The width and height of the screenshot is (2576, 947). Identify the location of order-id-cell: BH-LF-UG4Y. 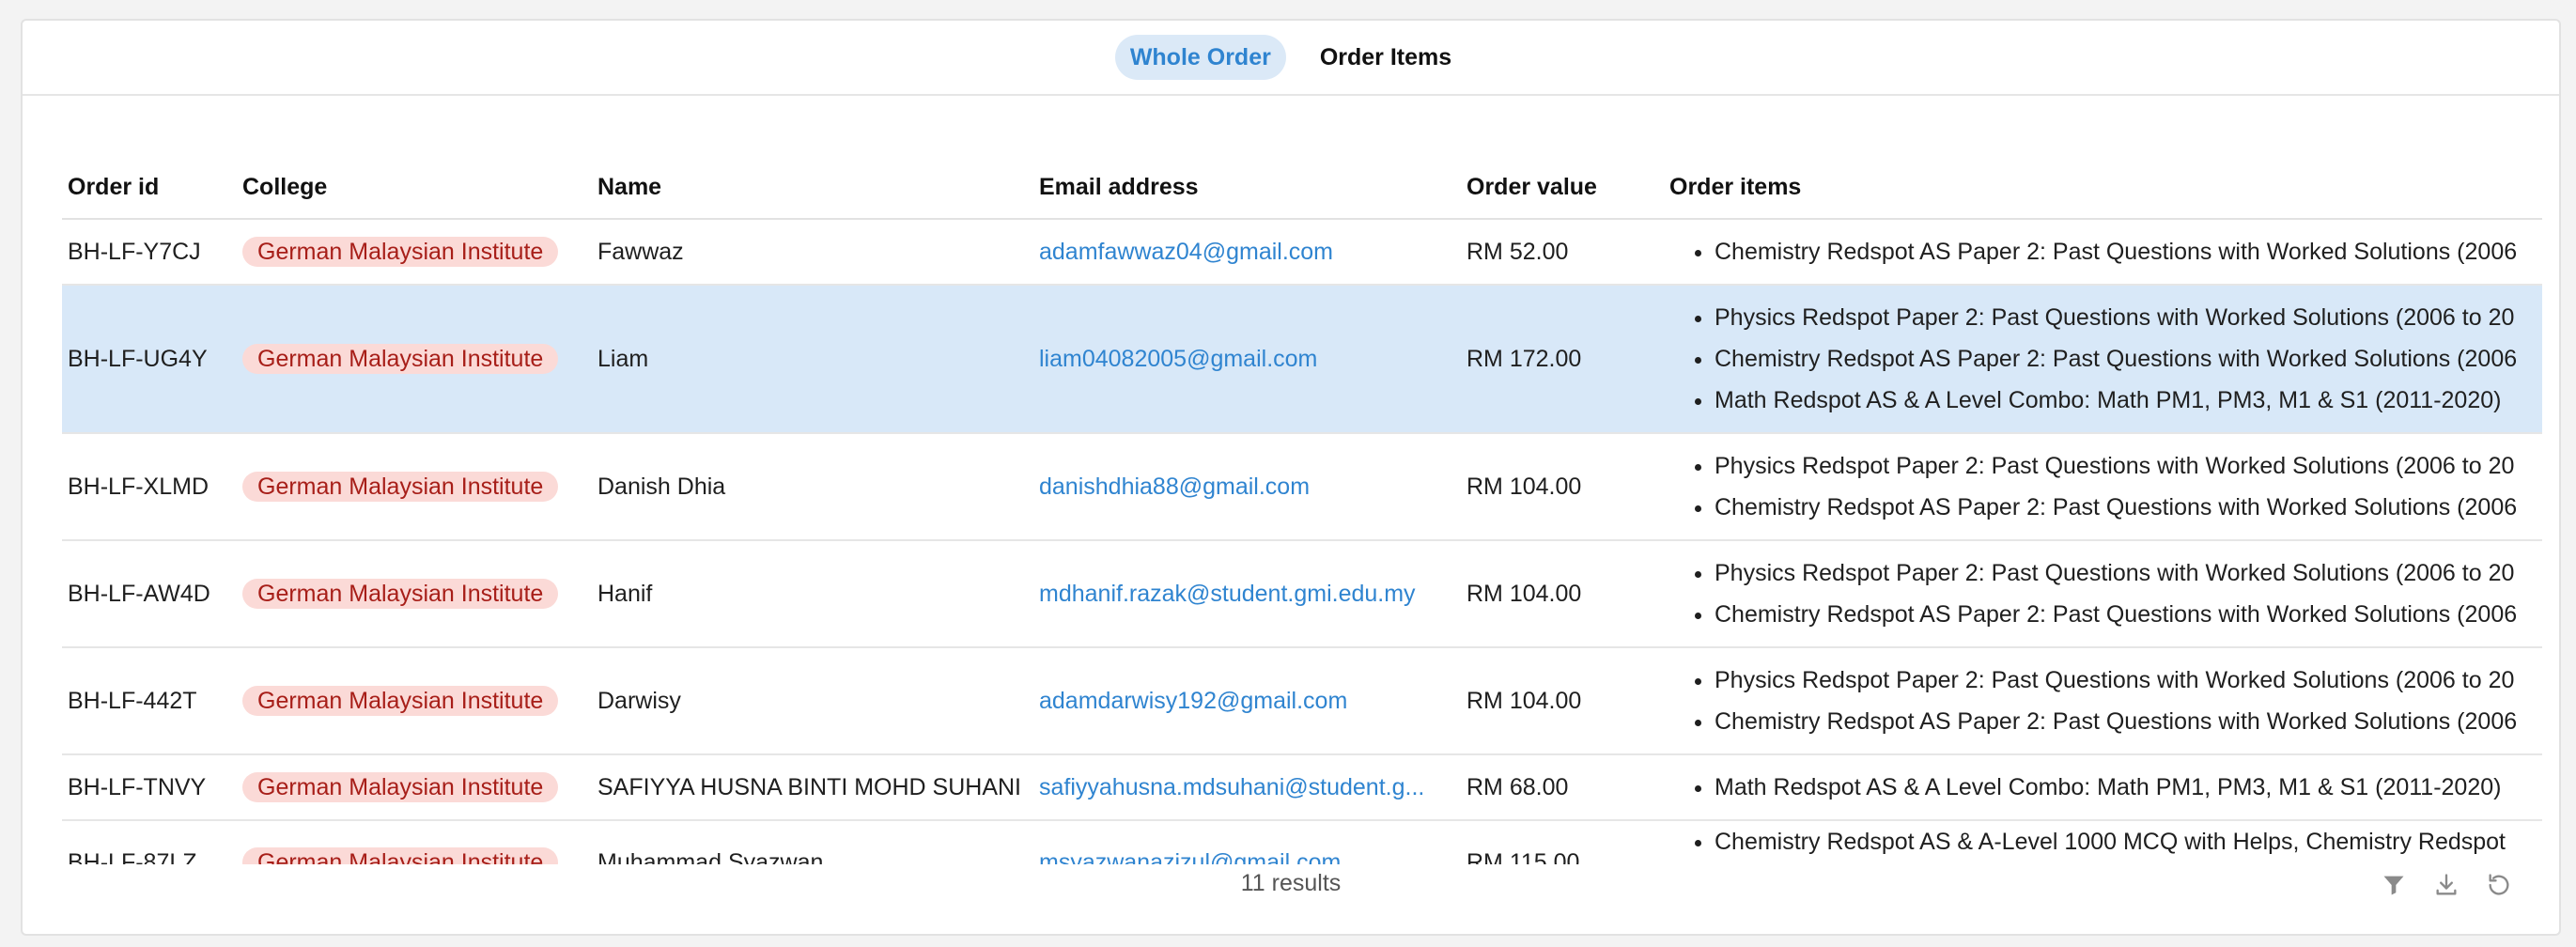
(149, 360).